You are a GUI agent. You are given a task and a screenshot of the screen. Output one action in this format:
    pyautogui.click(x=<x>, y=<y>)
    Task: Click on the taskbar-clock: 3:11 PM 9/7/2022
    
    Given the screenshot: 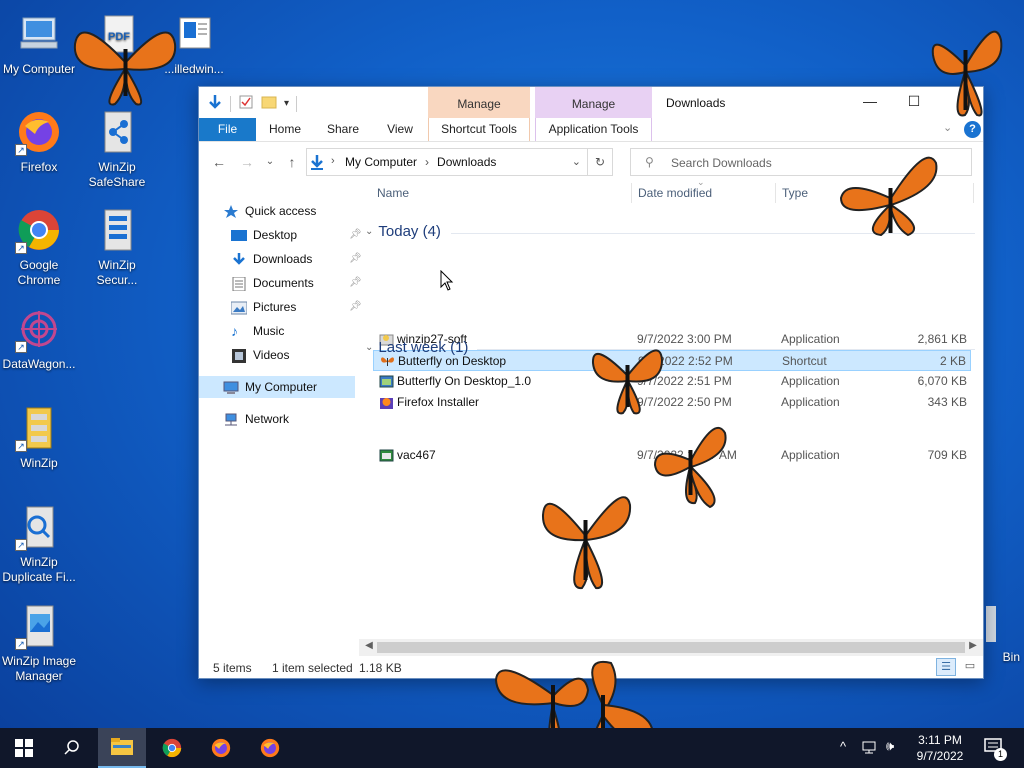 What is the action you would take?
    pyautogui.click(x=940, y=748)
    